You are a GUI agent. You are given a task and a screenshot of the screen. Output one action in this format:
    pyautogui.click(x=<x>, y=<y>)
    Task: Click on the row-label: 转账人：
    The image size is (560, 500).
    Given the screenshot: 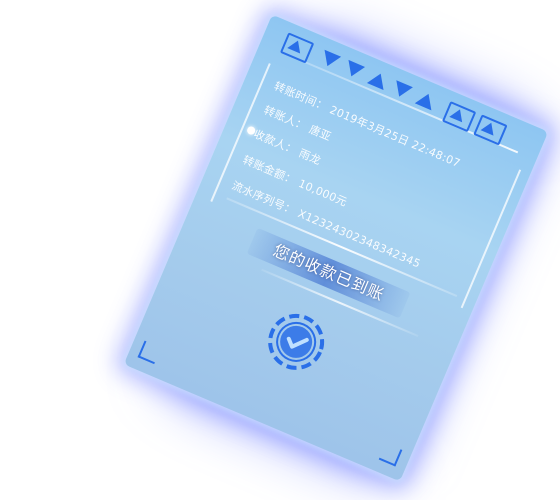 What is the action you would take?
    pyautogui.click(x=285, y=118)
    